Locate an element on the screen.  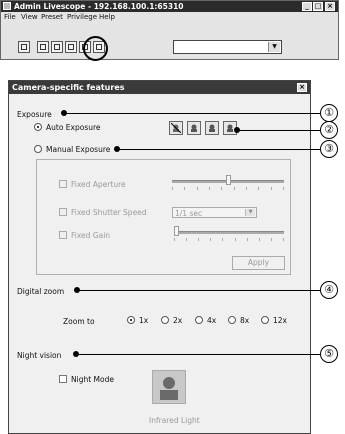
night-vision-group-label: Night vision is located at coordinates (39, 355).